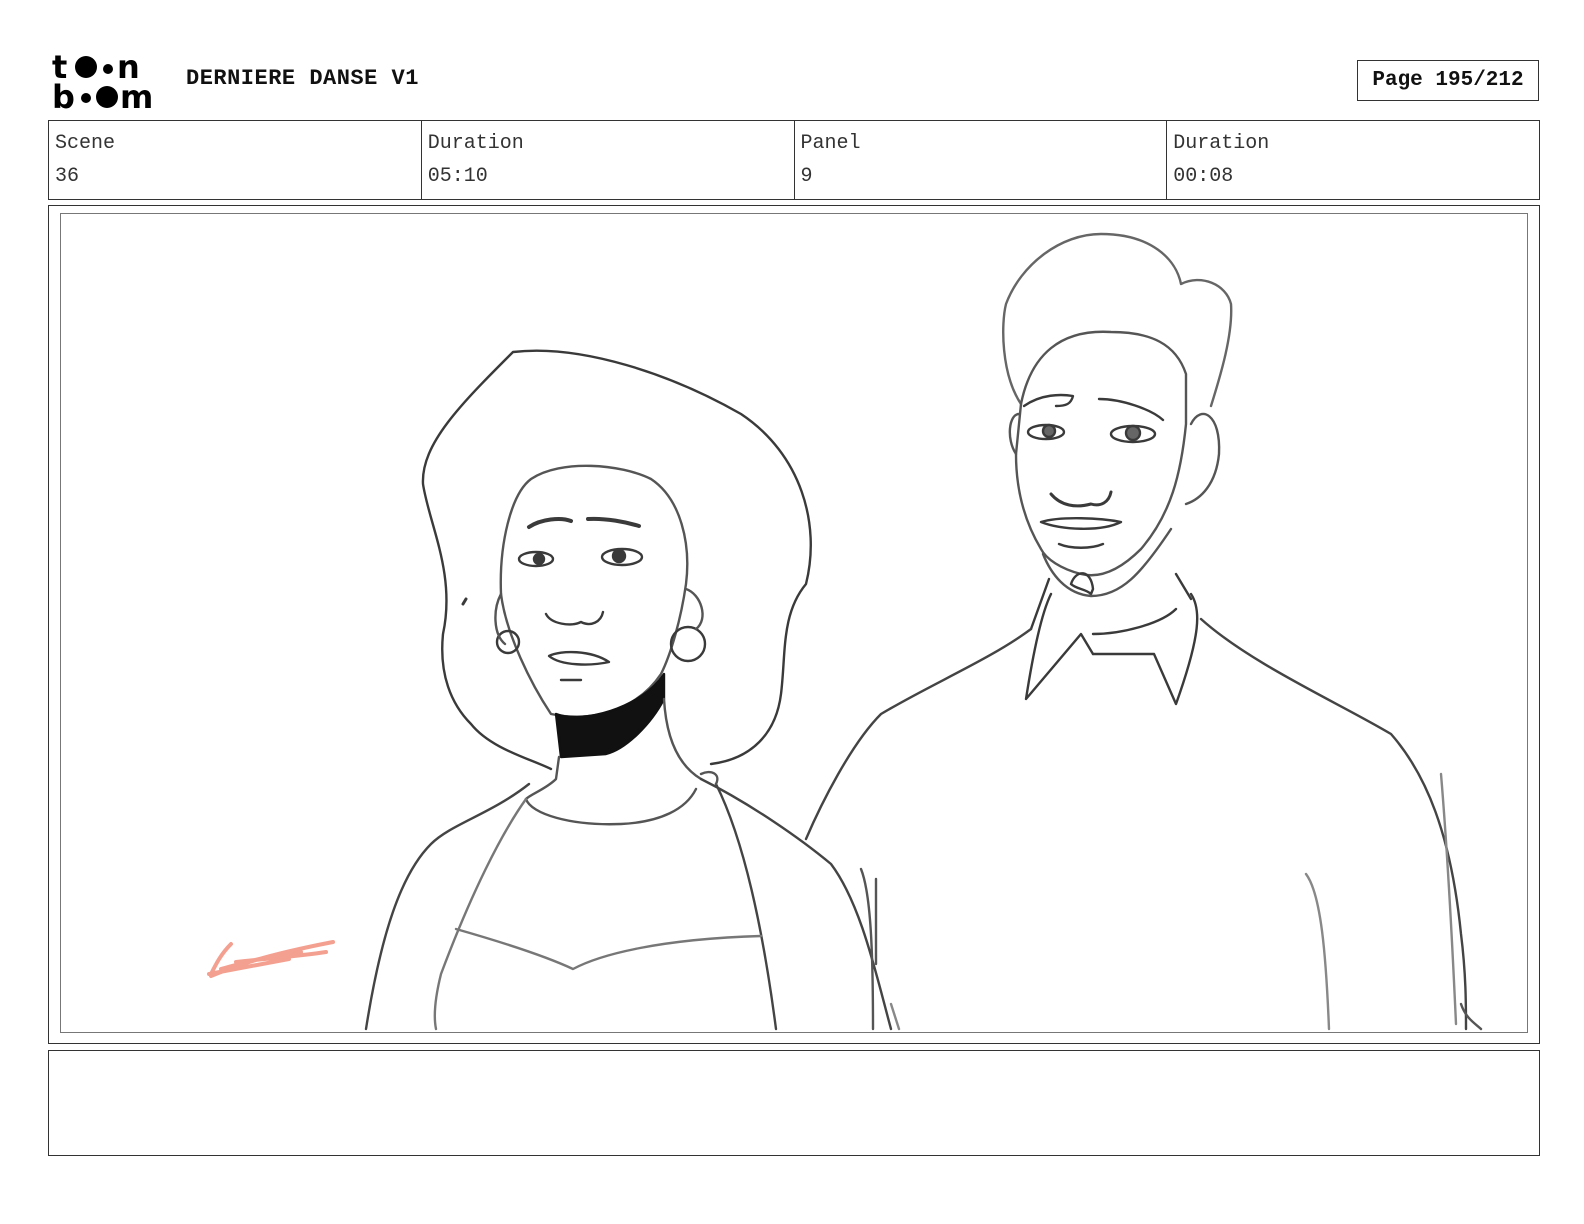  What do you see at coordinates (271, 959) in the screenshot?
I see `pink-accent-mark` at bounding box center [271, 959].